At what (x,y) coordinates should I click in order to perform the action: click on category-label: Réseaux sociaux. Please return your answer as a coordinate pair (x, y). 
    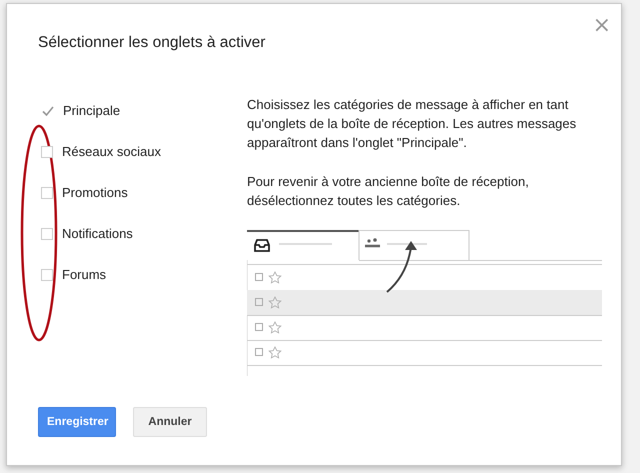
    Looking at the image, I should click on (111, 151).